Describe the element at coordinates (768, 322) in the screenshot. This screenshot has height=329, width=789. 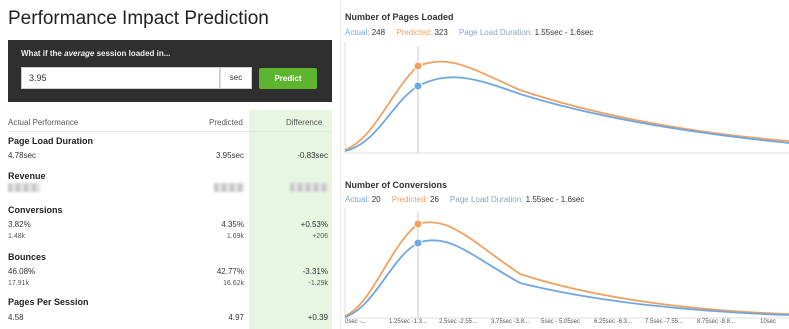
I see `x-tick-label: 10sec` at that location.